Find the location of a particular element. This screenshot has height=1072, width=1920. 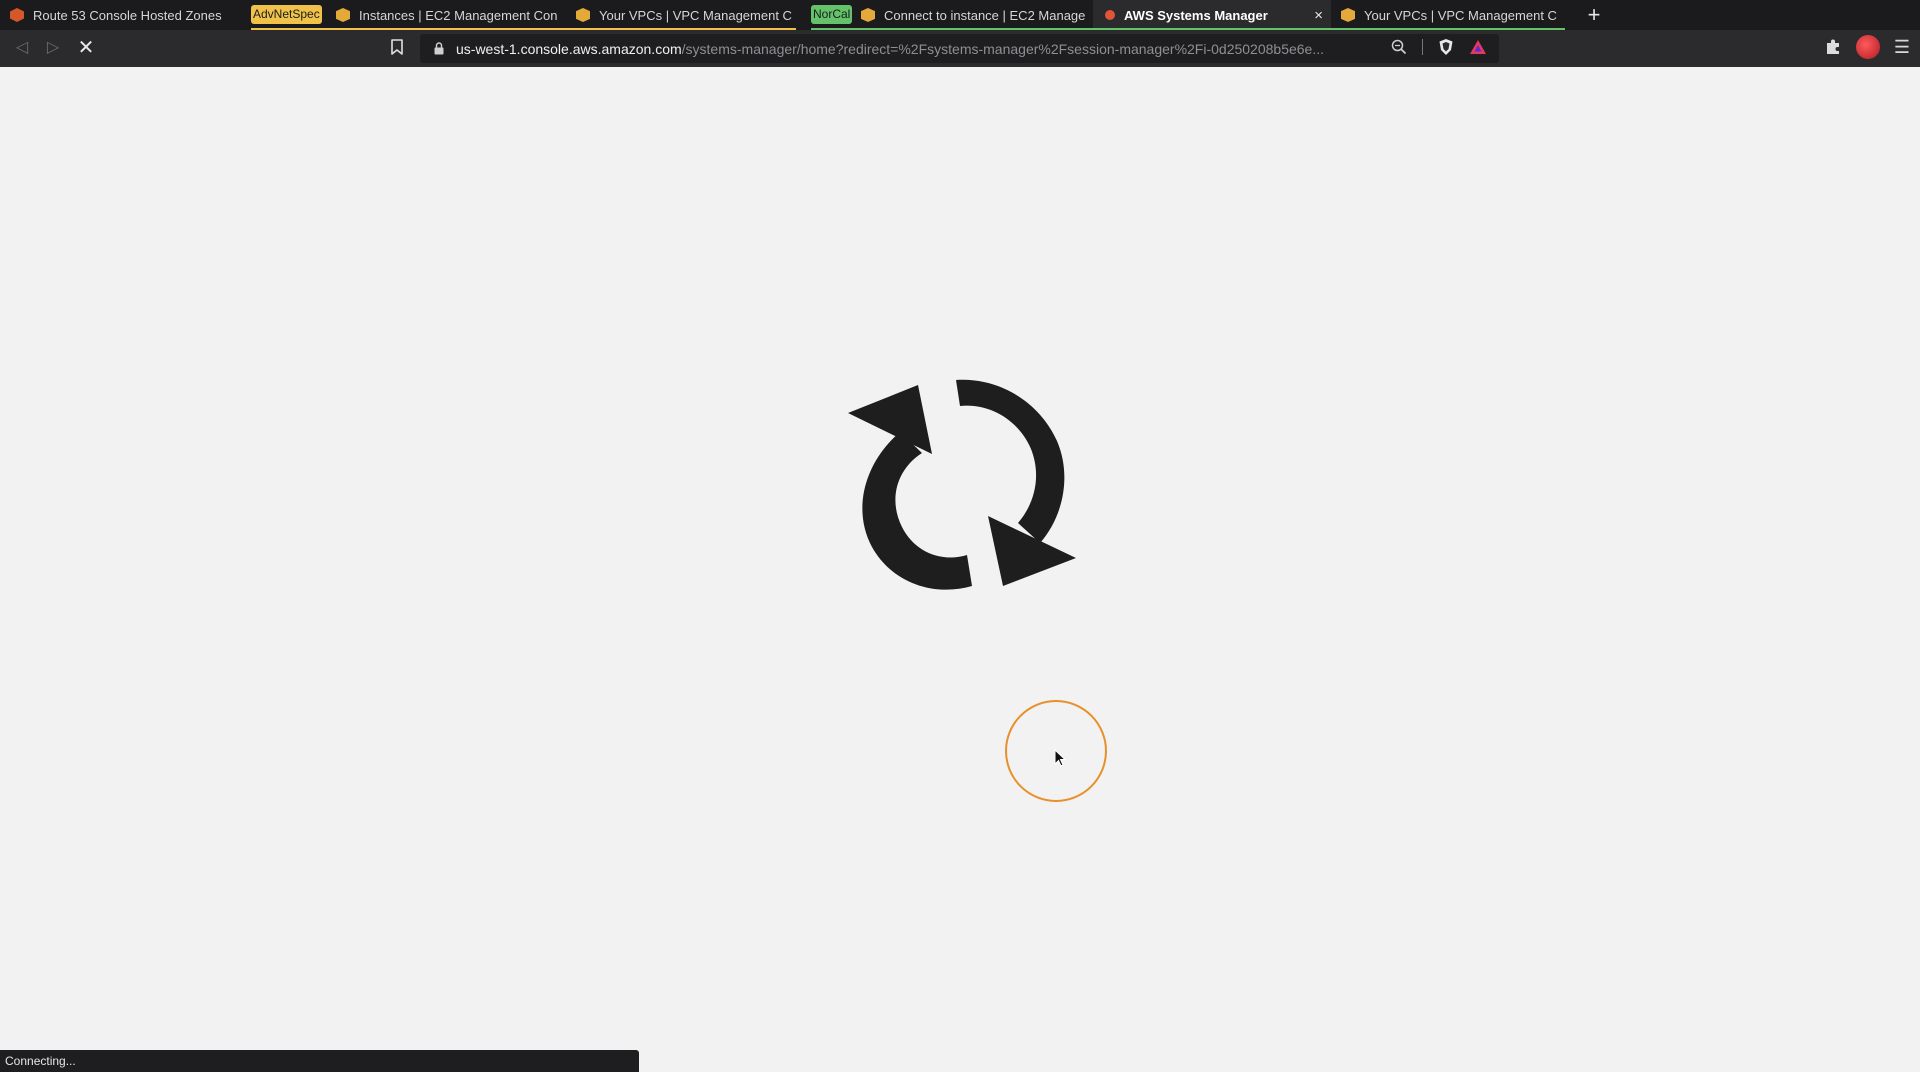

url-host: us-west-1.console.aws.amazon.com is located at coordinates (569, 48).